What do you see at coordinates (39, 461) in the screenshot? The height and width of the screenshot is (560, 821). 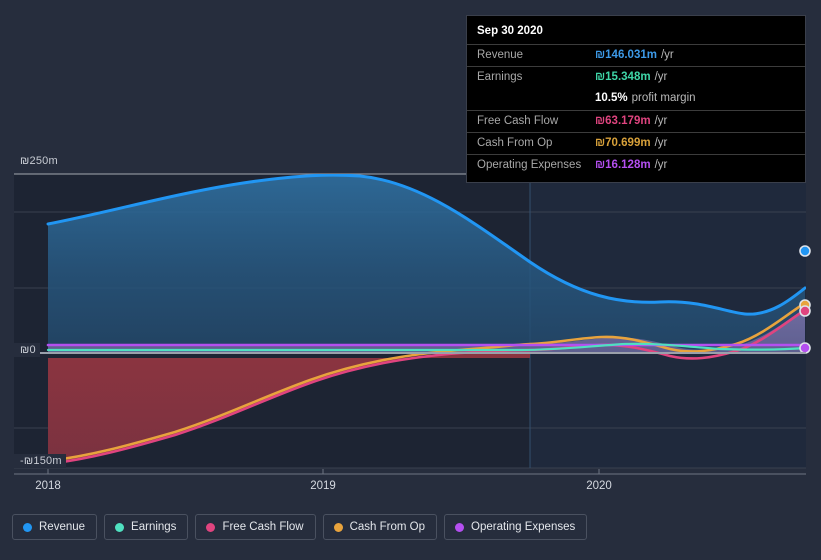 I see `y-axis-label-bottom: -₪150m` at bounding box center [39, 461].